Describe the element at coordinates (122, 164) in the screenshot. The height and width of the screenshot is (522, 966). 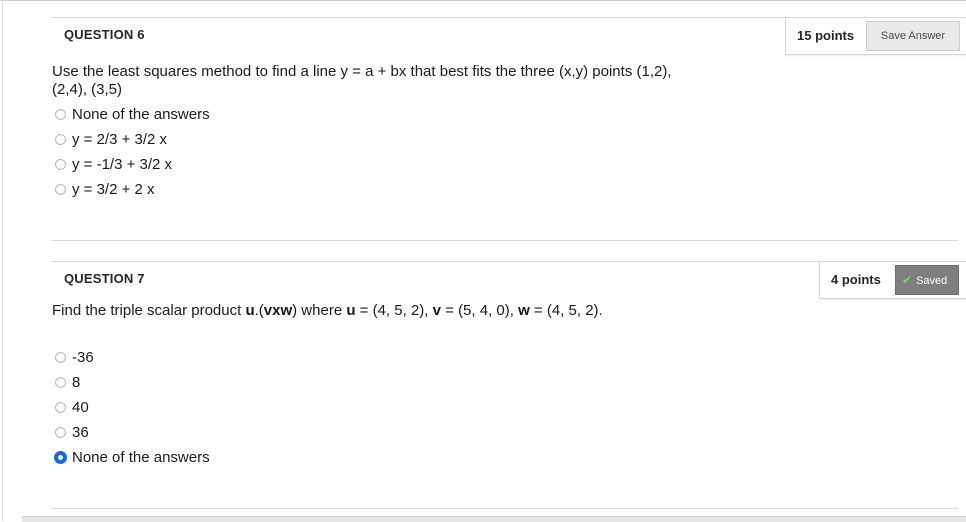
I see `option-label: y = -1/3 + 3/2 x` at that location.